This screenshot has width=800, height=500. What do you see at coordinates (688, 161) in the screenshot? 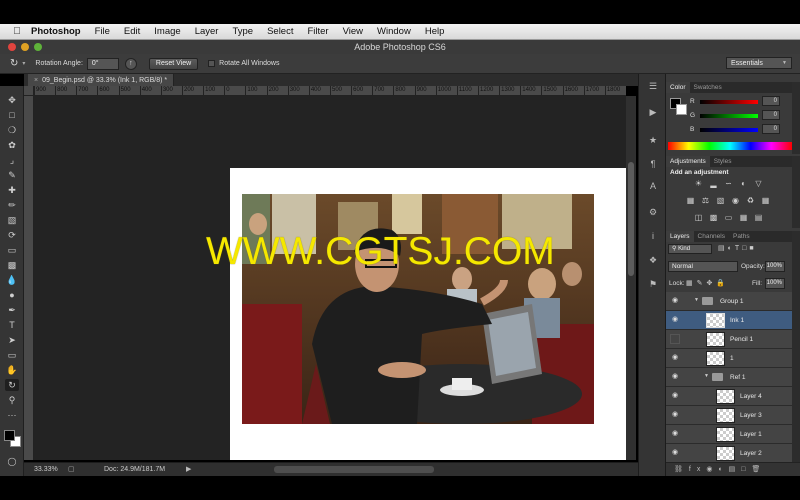
I see `tab-adjustments: Adjustments` at bounding box center [688, 161].